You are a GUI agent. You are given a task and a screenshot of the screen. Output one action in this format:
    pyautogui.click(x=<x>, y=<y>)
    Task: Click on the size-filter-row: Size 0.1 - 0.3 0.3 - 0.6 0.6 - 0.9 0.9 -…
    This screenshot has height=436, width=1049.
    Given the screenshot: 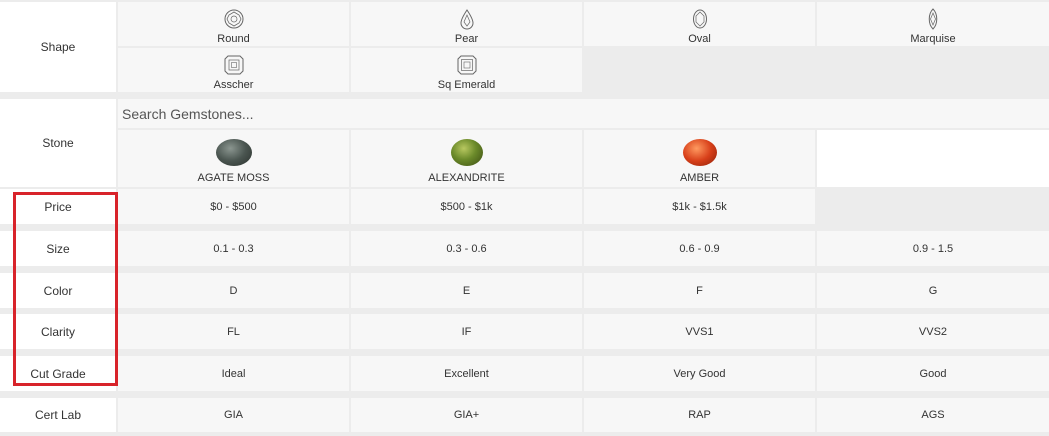 What is the action you would take?
    pyautogui.click(x=524, y=248)
    